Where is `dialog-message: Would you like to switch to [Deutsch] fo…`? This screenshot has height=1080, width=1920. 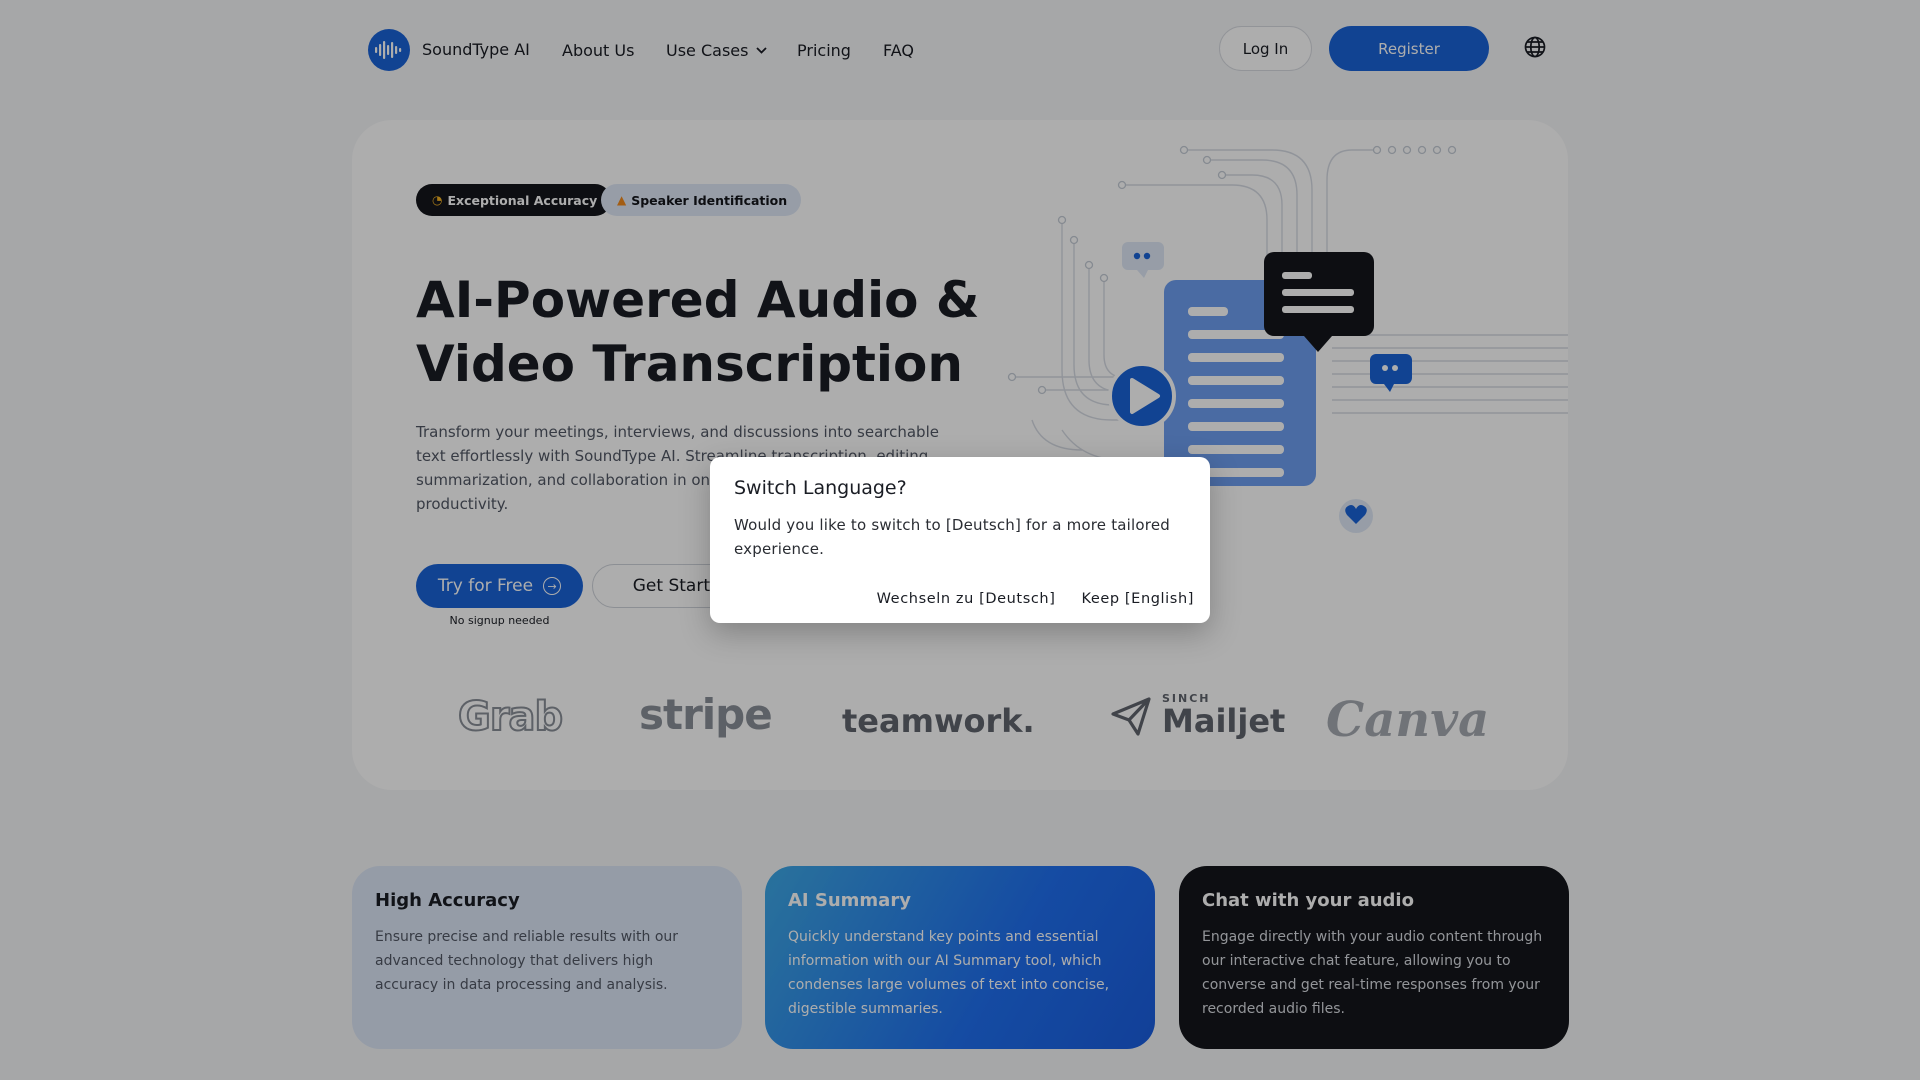 dialog-message: Would you like to switch to [Deutsch] fo… is located at coordinates (952, 537).